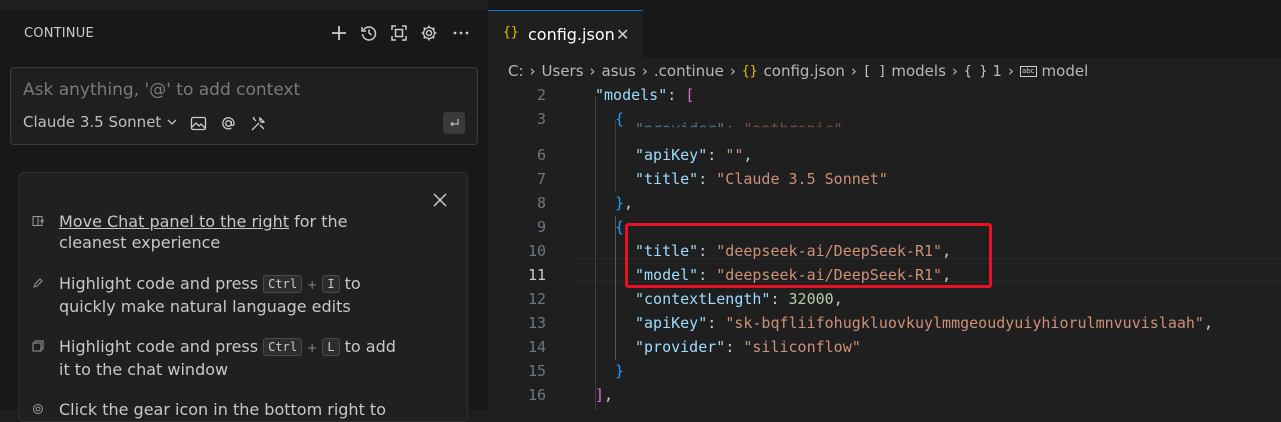  Describe the element at coordinates (689, 71) in the screenshot. I see `breadcrumb-item: .continue` at that location.